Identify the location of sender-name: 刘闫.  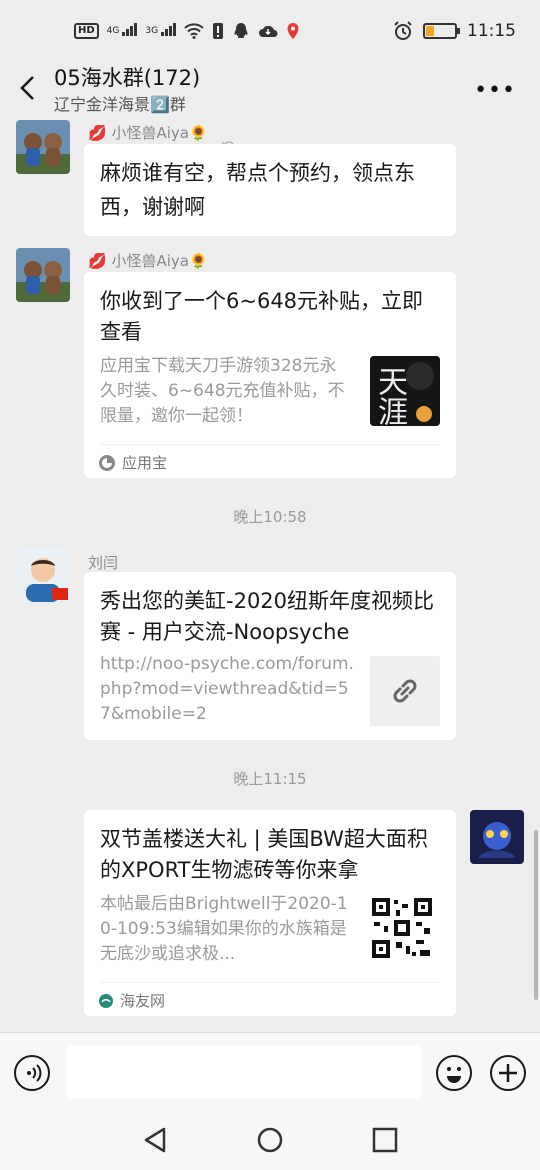
(103, 563).